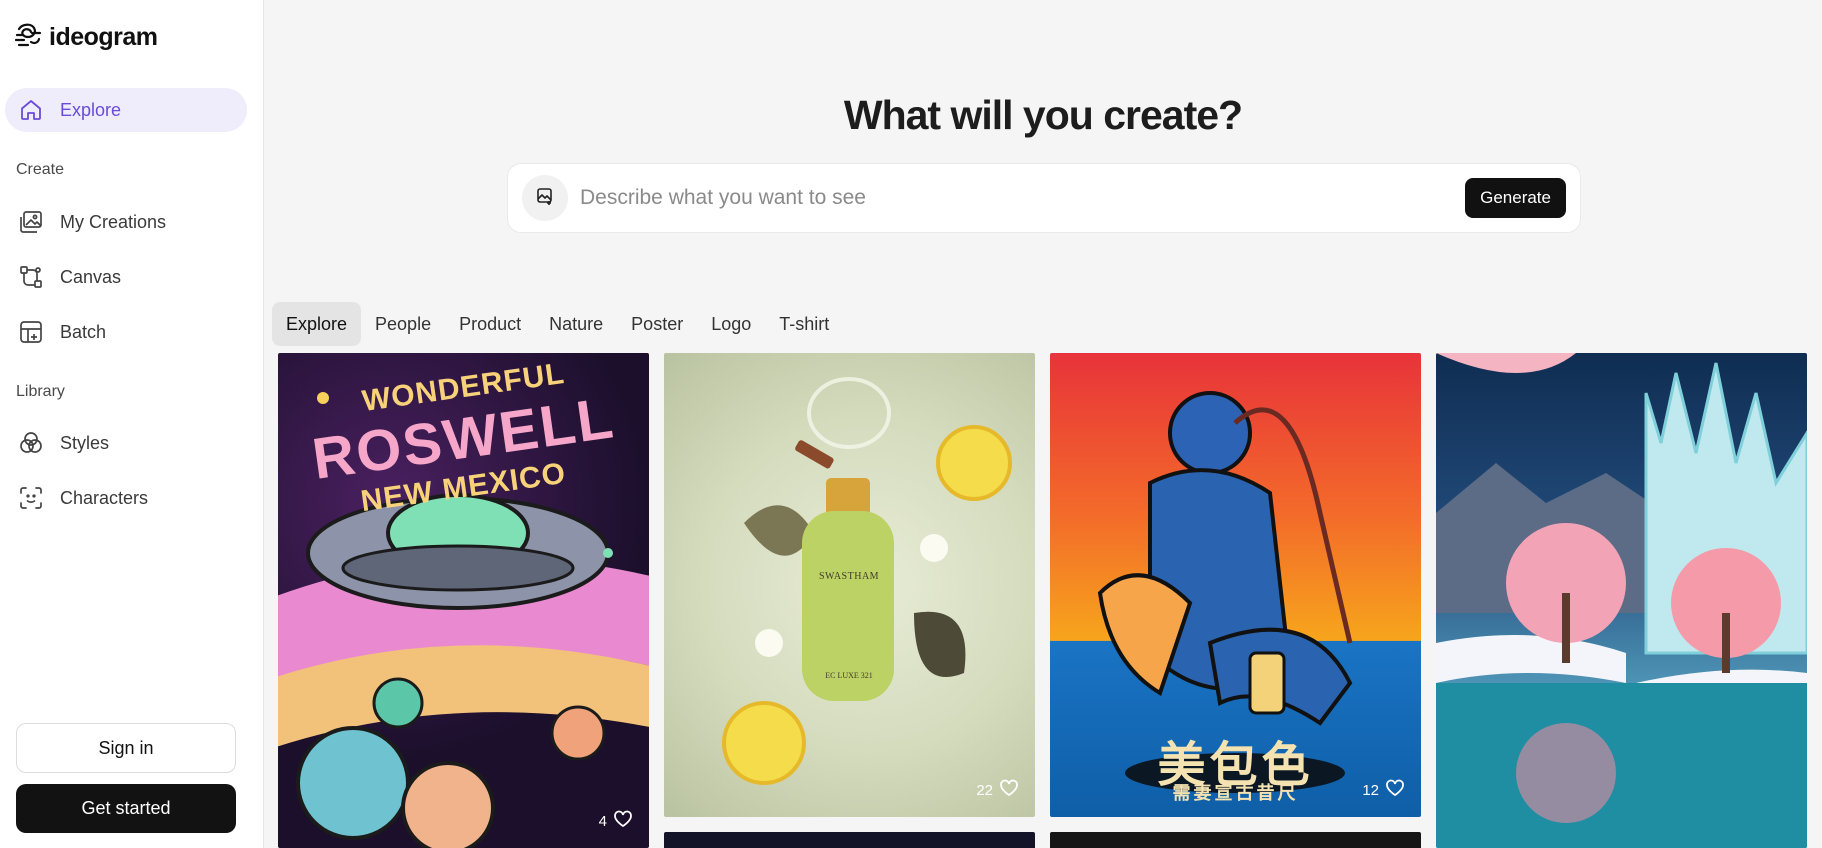  What do you see at coordinates (317, 324) in the screenshot?
I see `tab-explore: Explore` at bounding box center [317, 324].